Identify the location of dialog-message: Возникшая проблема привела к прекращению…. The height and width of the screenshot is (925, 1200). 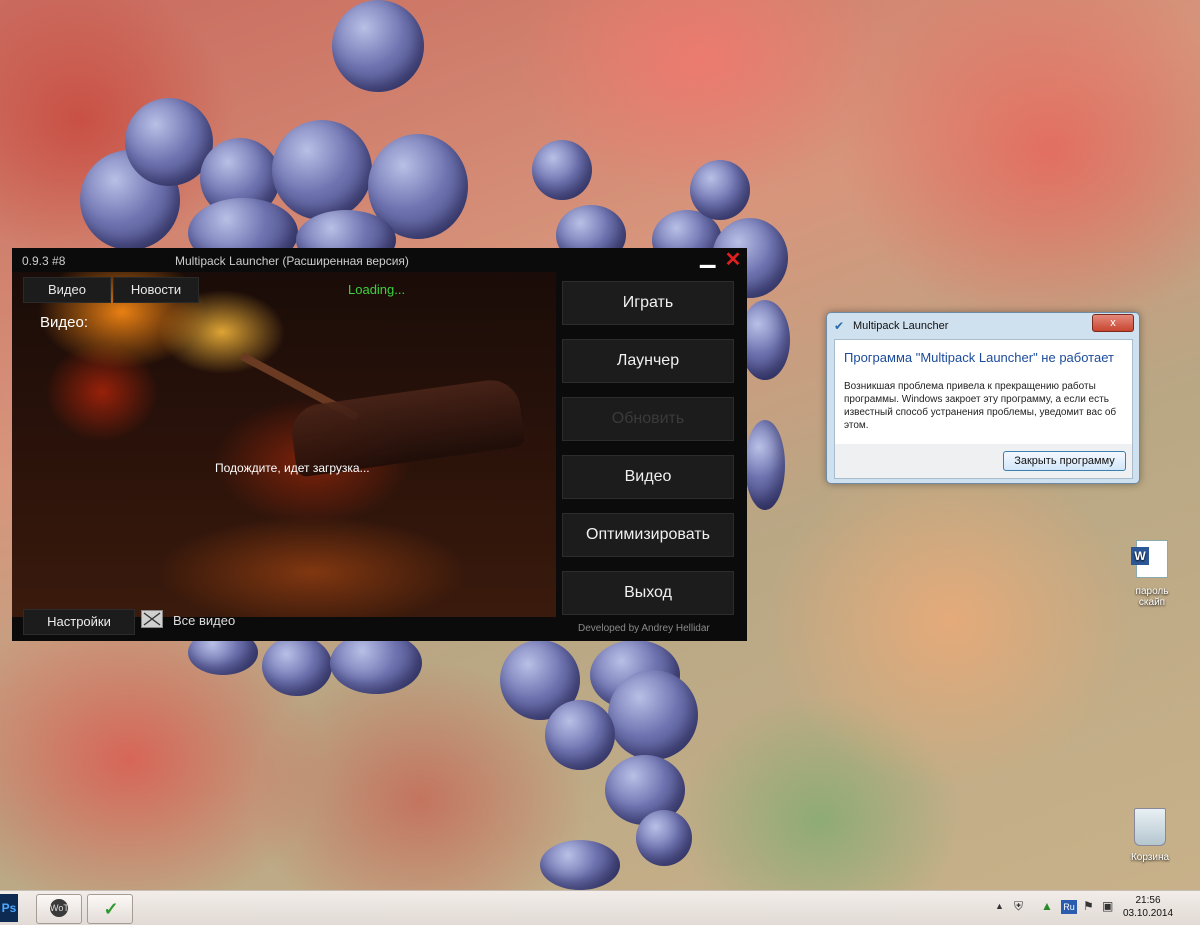
(980, 406).